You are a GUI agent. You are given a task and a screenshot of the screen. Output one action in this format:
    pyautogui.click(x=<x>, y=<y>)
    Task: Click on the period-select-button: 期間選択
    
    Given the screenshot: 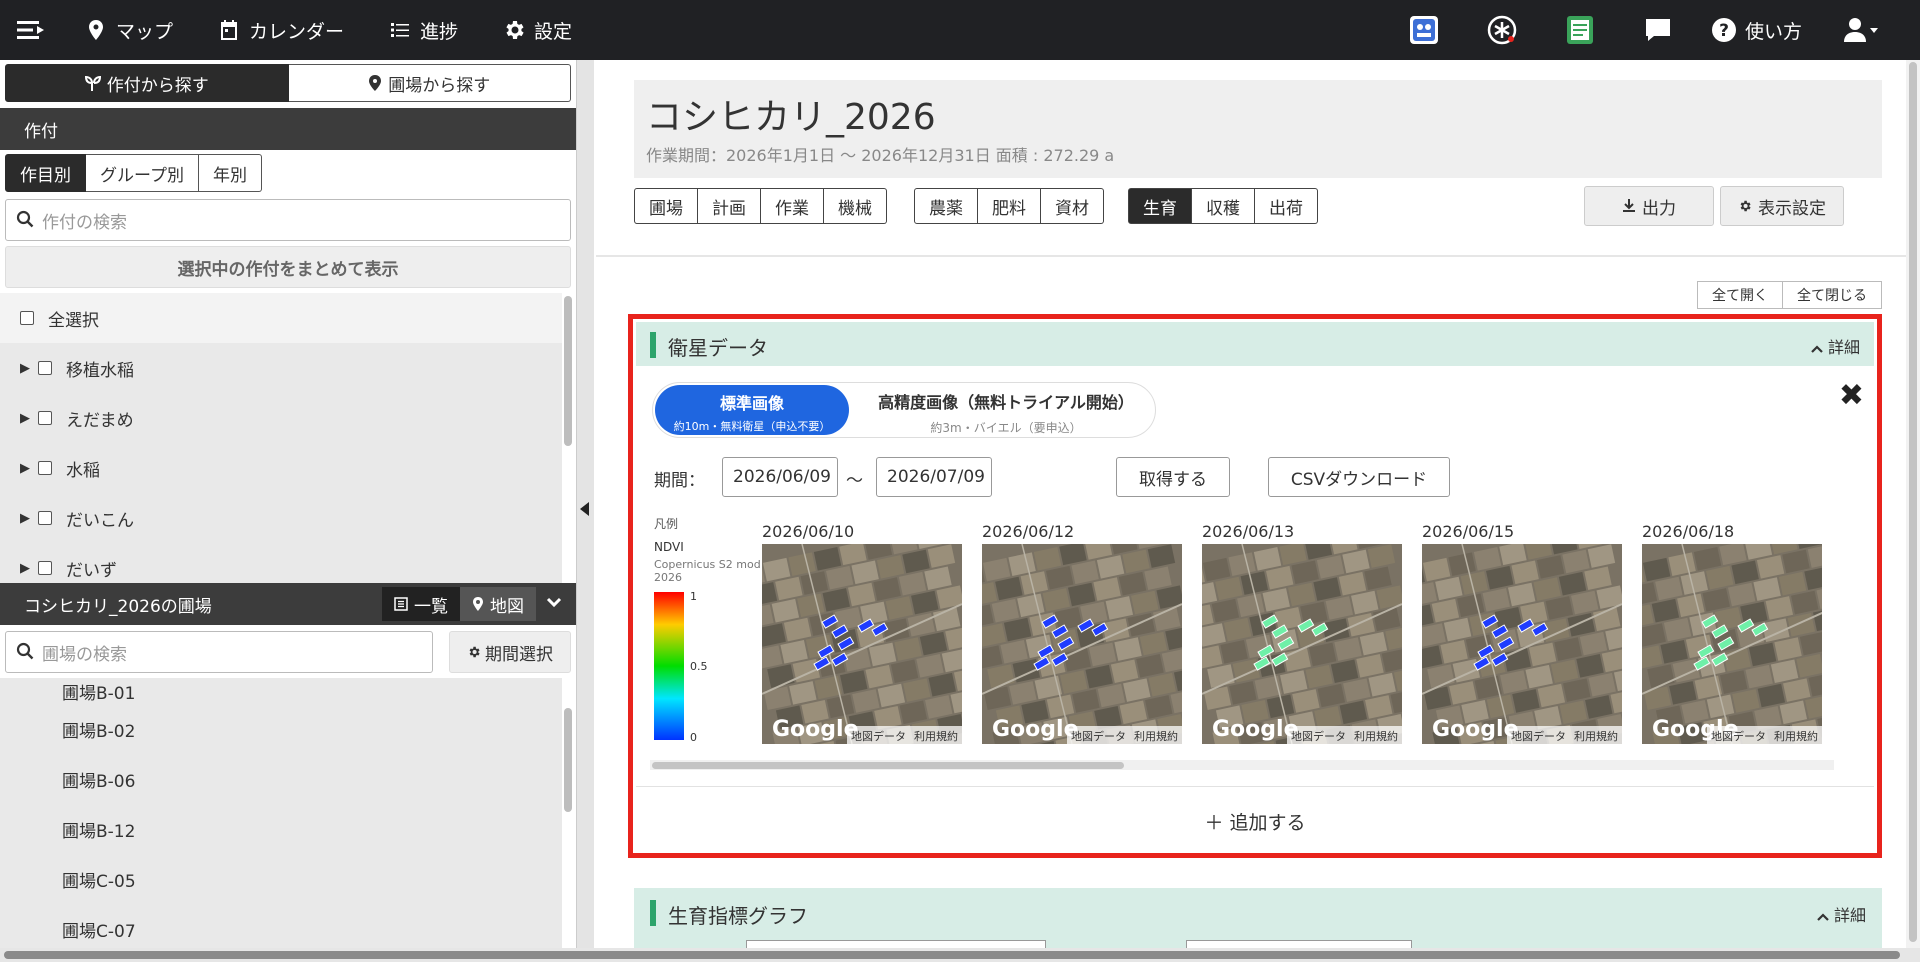 What is the action you would take?
    pyautogui.click(x=510, y=652)
    